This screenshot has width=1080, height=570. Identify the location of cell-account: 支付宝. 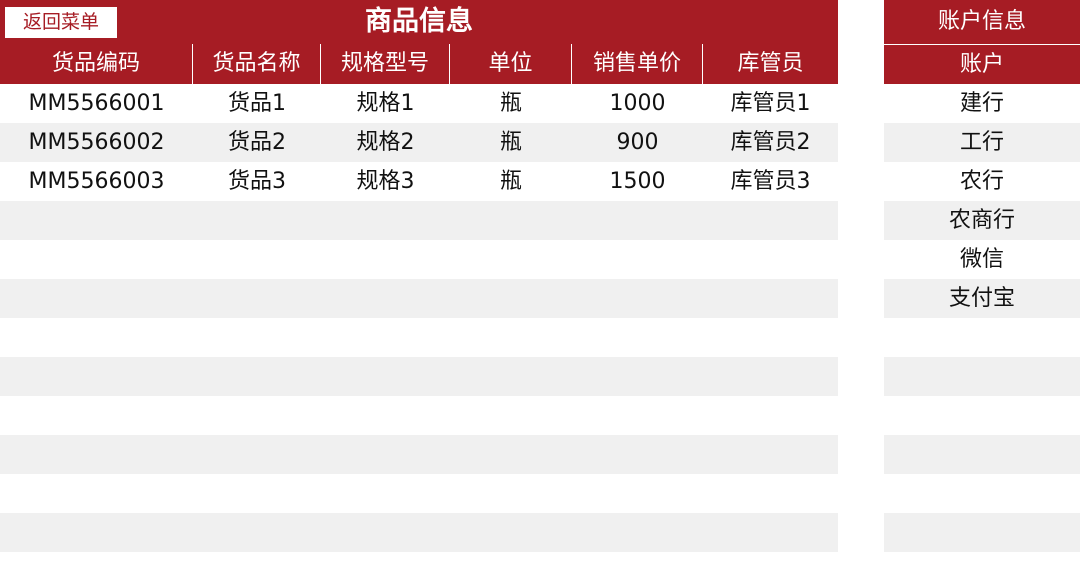
(982, 298).